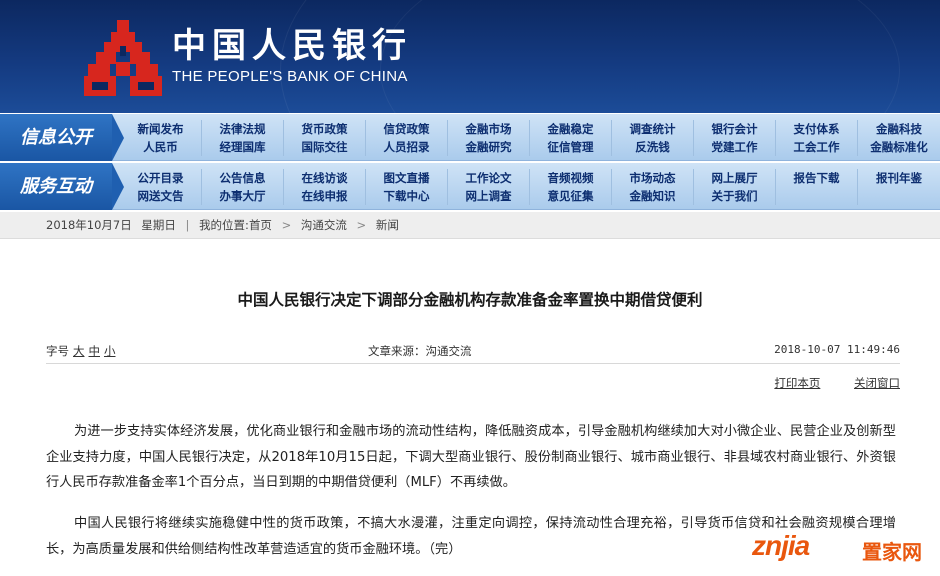 The image size is (940, 576). I want to click on nav-link: 人民币, so click(160, 147).